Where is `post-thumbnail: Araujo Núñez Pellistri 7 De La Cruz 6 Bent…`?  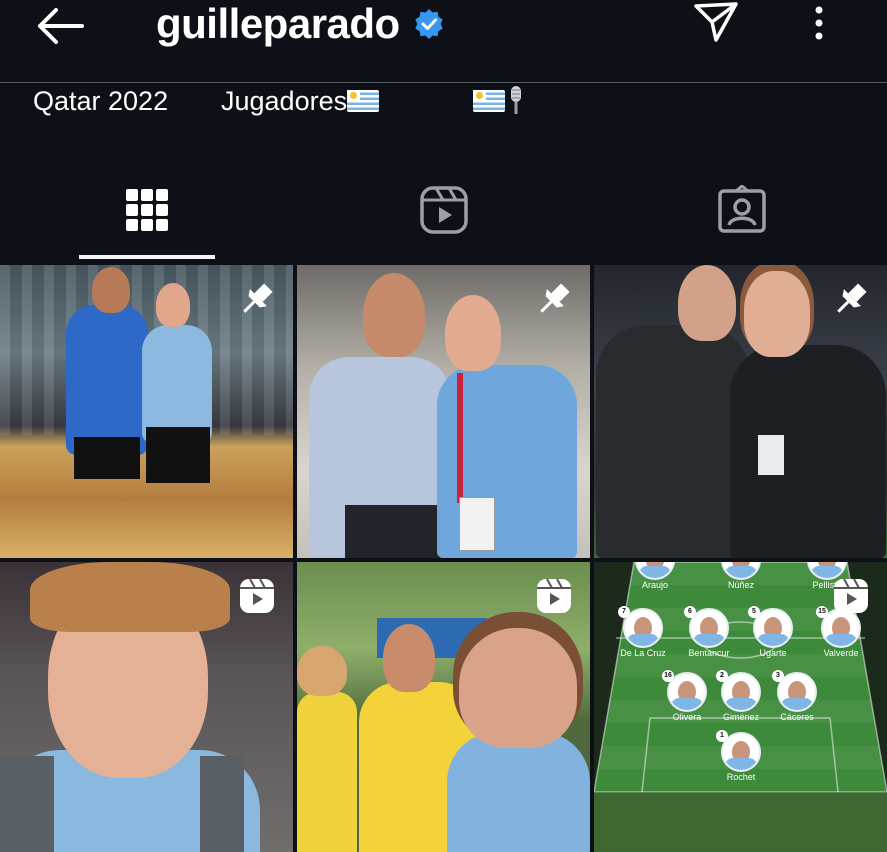
post-thumbnail: Araujo Núñez Pellistri 7 De La Cruz 6 Bent… is located at coordinates (740, 707).